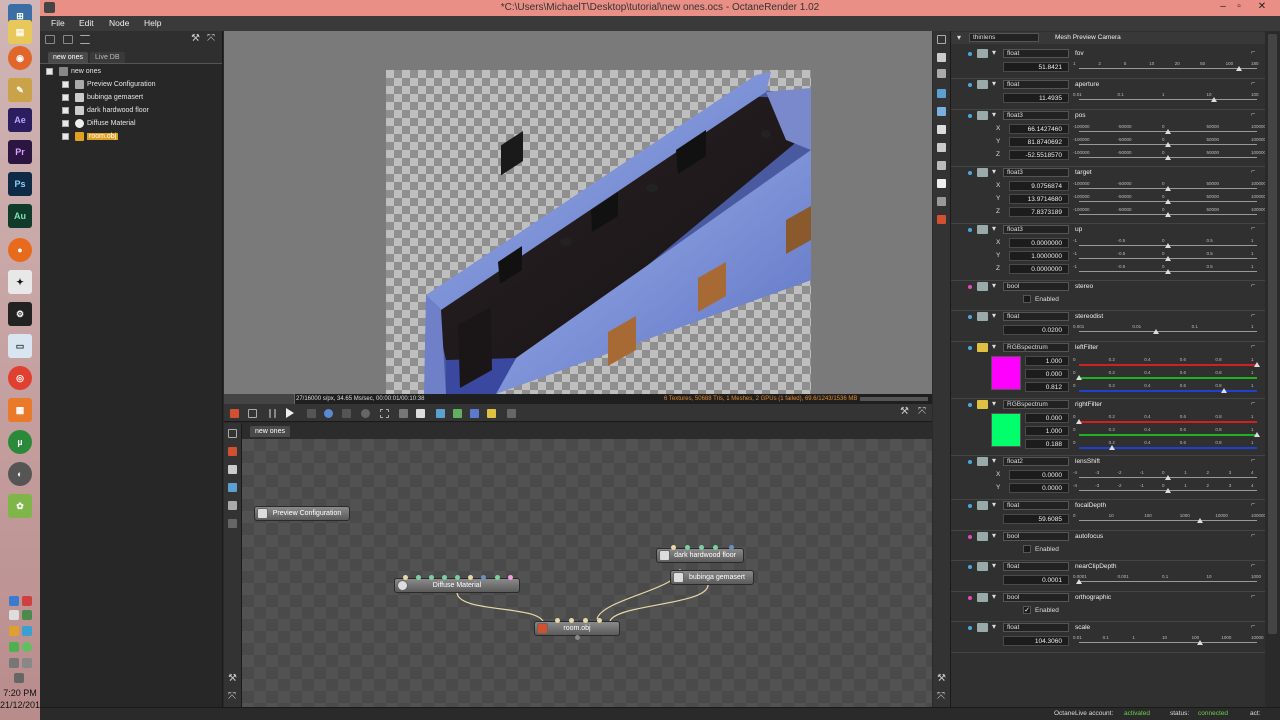 Image resolution: width=1280 pixels, height=720 pixels. I want to click on type-select: float, so click(1036, 84).